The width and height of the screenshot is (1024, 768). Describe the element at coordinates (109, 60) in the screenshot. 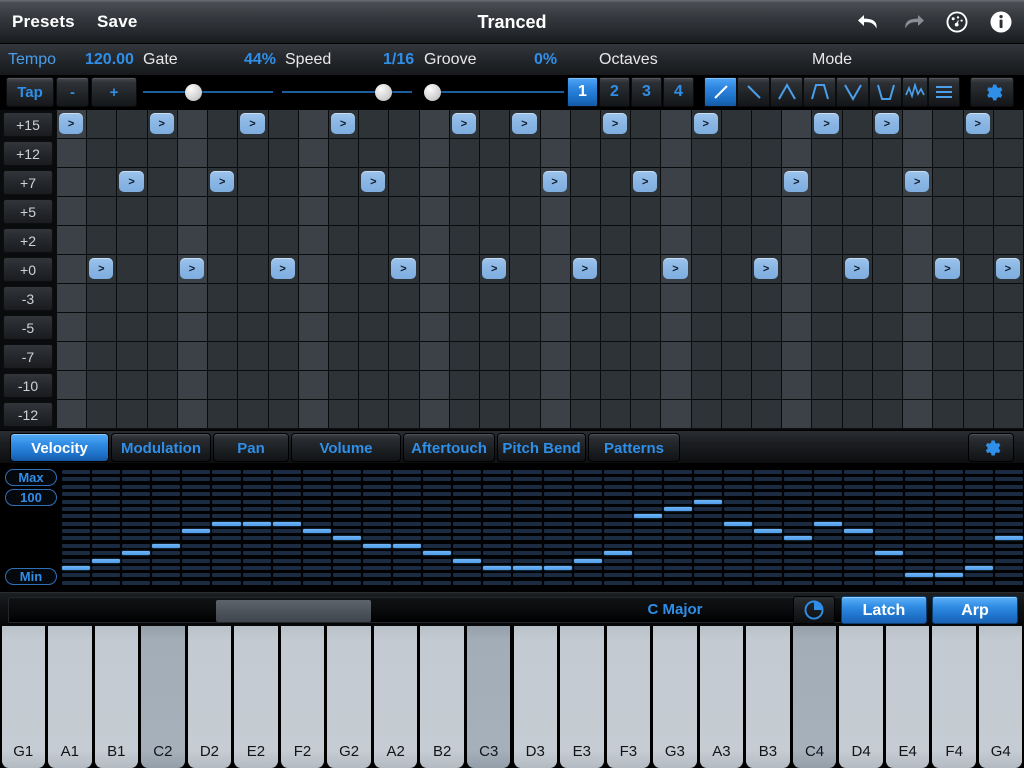

I see `tempo-value: 120.00` at that location.